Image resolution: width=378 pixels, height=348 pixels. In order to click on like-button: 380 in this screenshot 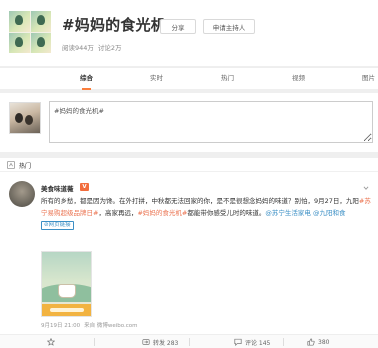, I will do `click(318, 341)`.